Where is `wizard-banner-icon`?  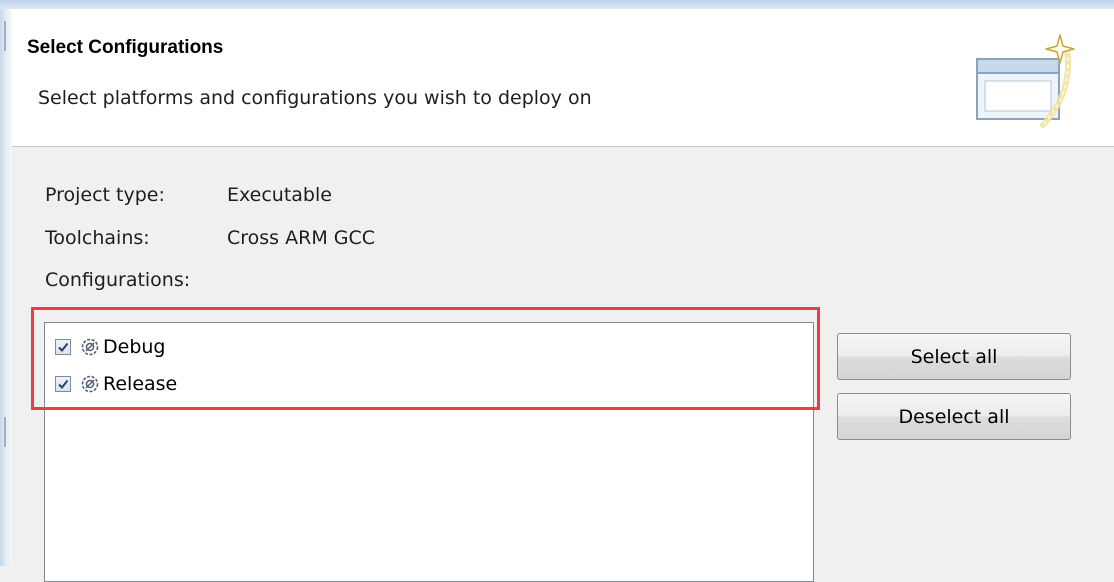
wizard-banner-icon is located at coordinates (1025, 81).